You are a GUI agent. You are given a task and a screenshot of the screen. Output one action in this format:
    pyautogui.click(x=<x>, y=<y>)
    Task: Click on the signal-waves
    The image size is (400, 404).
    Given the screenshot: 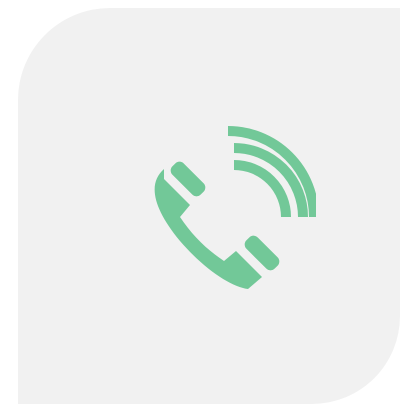 What is the action you would take?
    pyautogui.click(x=271, y=172)
    